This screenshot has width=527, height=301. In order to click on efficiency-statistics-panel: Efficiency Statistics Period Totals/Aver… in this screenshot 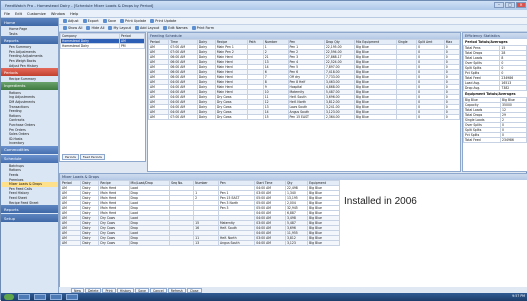, I will do `click(494, 102)`.